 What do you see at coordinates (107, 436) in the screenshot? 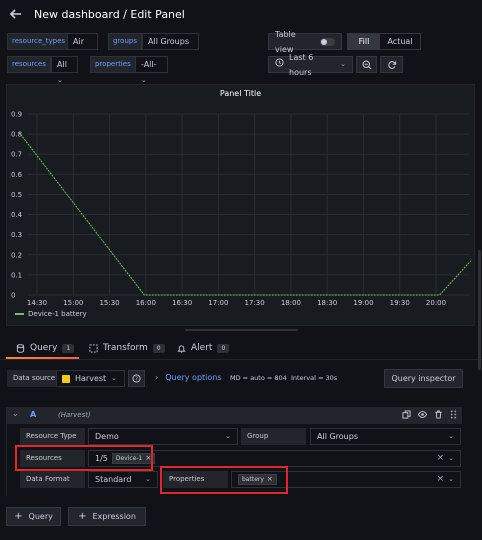
I see `resource-type-value: Demo` at bounding box center [107, 436].